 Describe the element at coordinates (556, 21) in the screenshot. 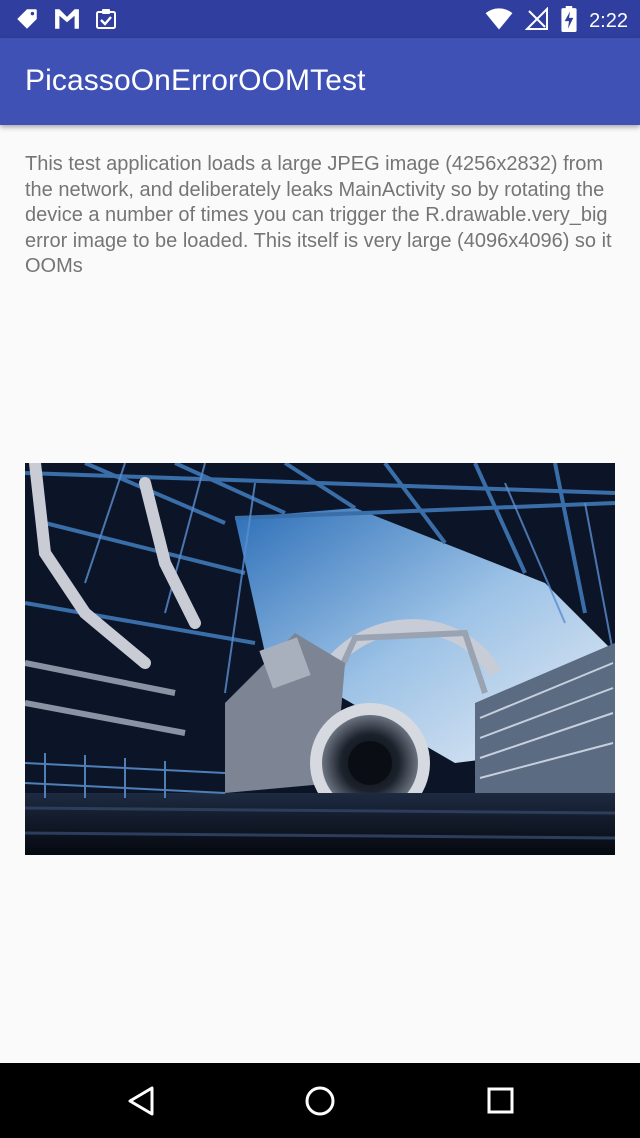

I see `system-icons: 2:22` at that location.